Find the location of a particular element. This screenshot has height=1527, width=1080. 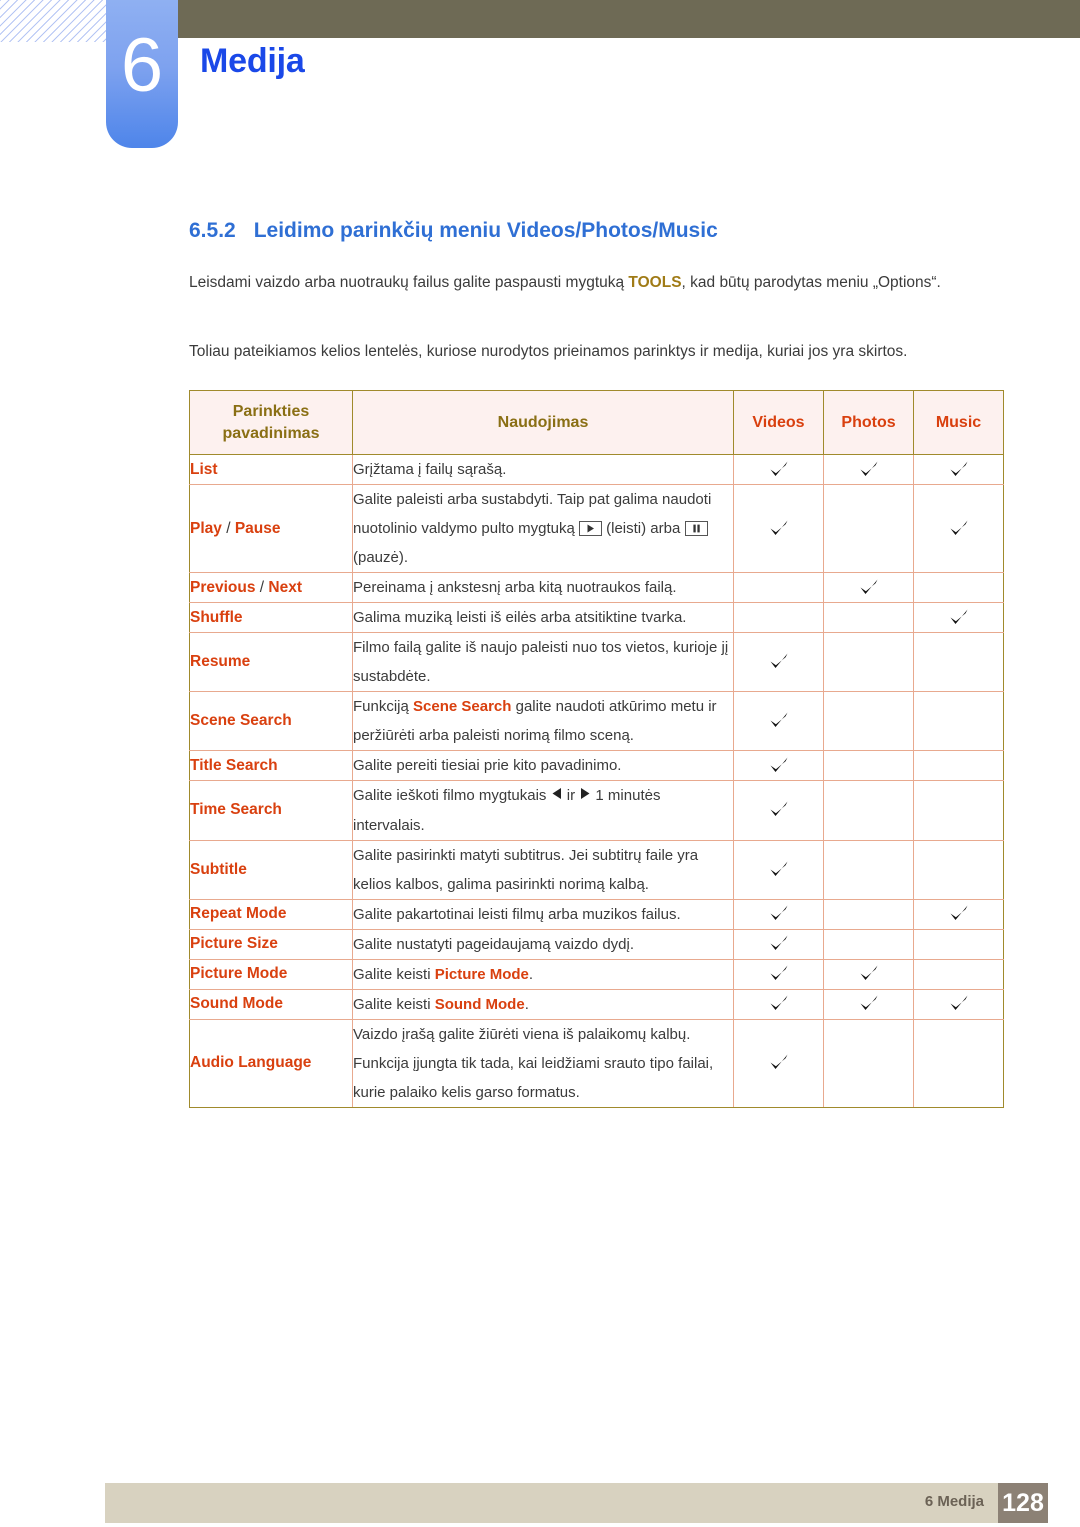

usage-text: Grįžtama į failų sąrašą. is located at coordinates (430, 469).